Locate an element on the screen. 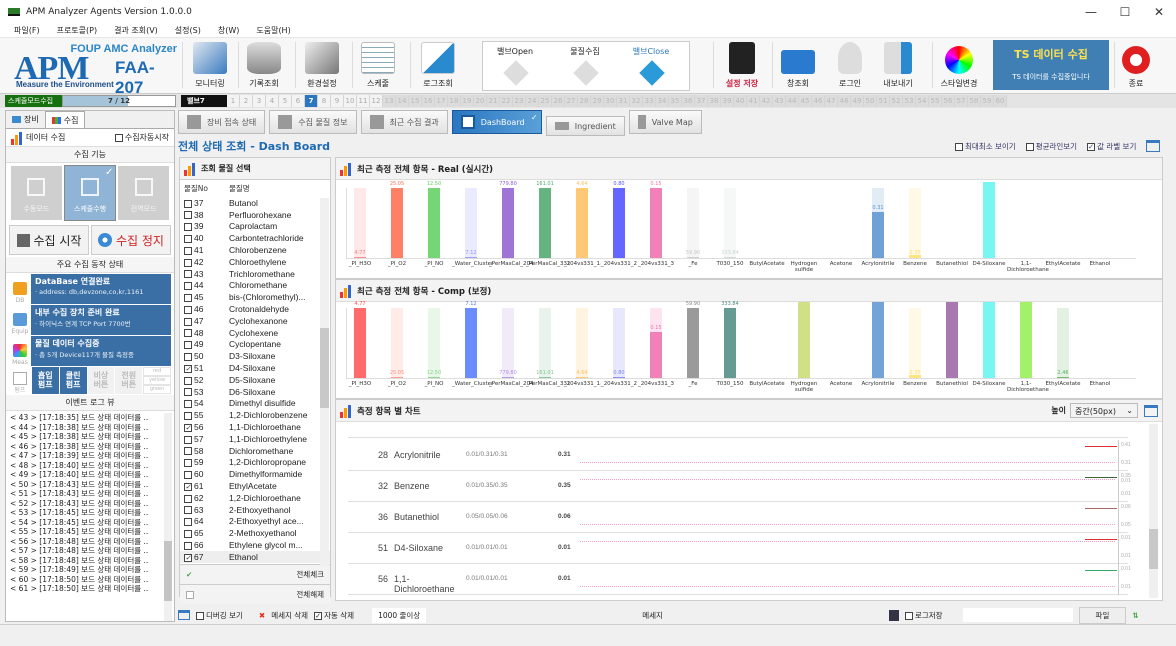 The height and width of the screenshot is (646, 1176). material-row: 53 D6-Siloxane is located at coordinates (255, 392).